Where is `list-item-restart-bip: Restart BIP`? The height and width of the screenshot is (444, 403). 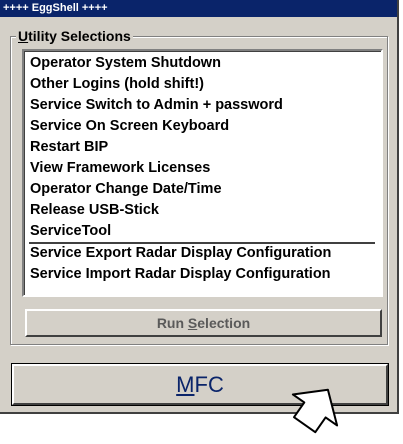
list-item-restart-bip: Restart BIP is located at coordinates (69, 147).